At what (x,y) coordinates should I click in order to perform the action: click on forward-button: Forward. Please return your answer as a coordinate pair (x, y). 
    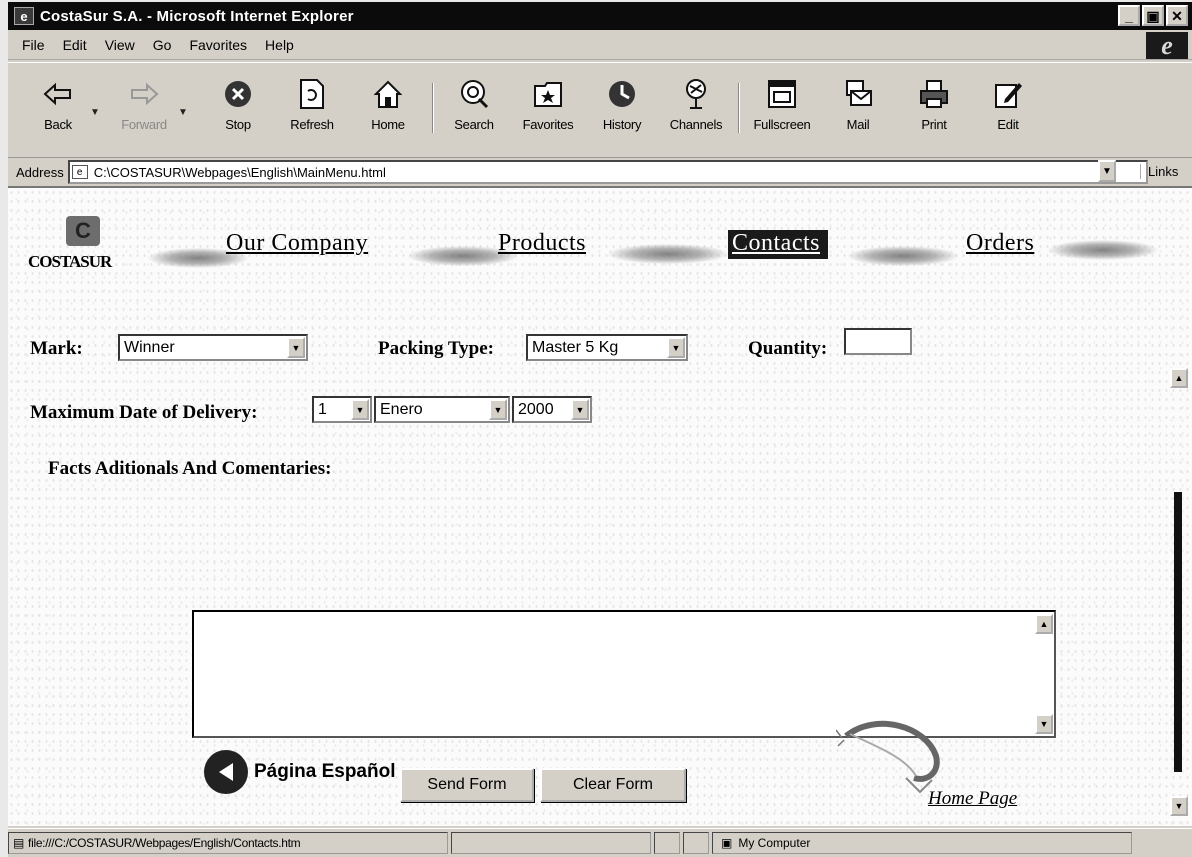
    Looking at the image, I should click on (144, 112).